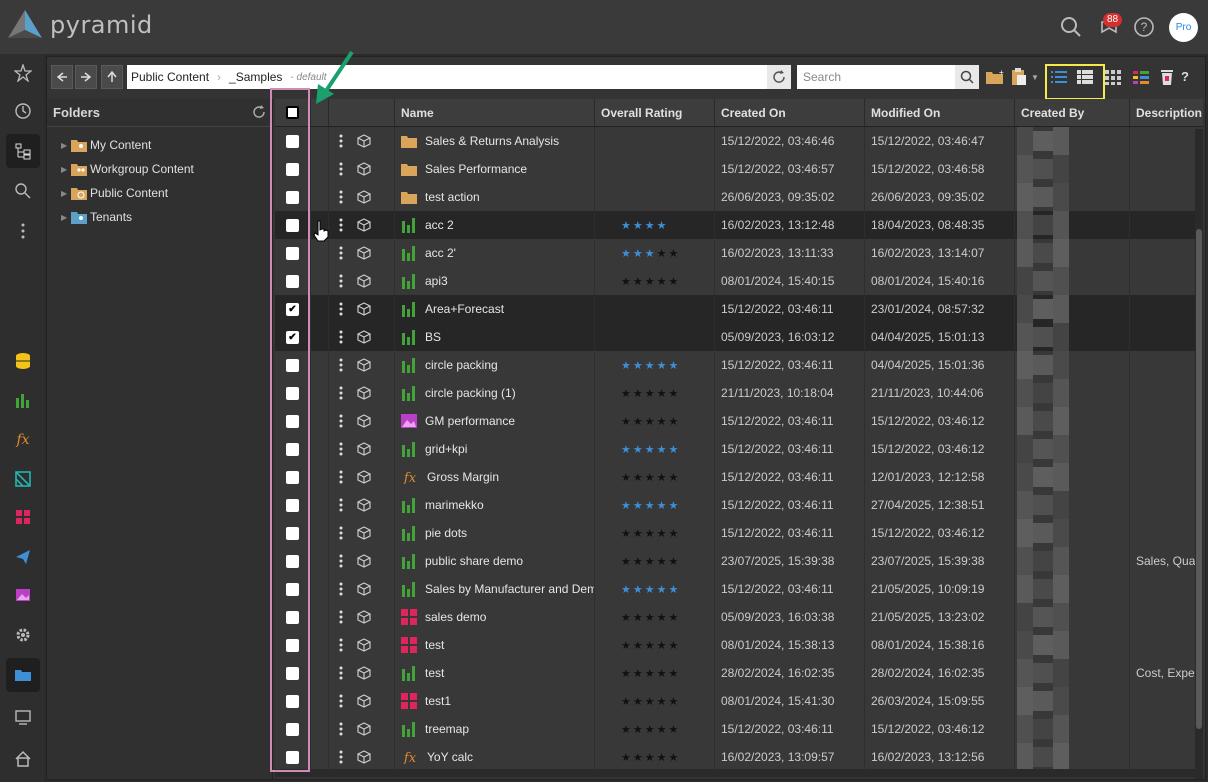 The width and height of the screenshot is (1208, 782). I want to click on illustrate-image-icon, so click(23, 595).